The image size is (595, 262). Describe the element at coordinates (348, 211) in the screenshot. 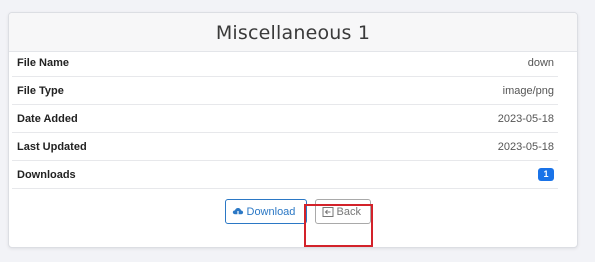

I see `back-button-label: Back` at that location.